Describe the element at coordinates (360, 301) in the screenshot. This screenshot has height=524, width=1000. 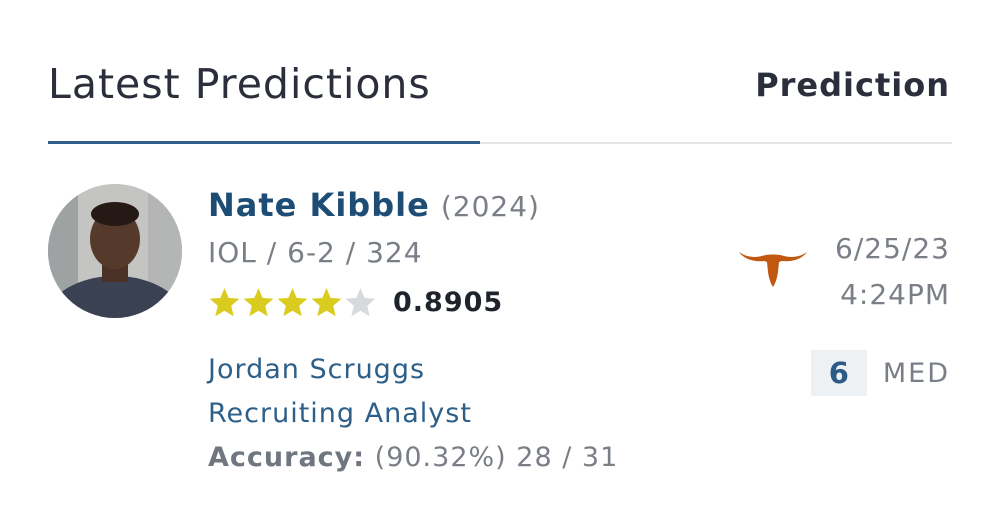
I see `star-empty-icon` at that location.